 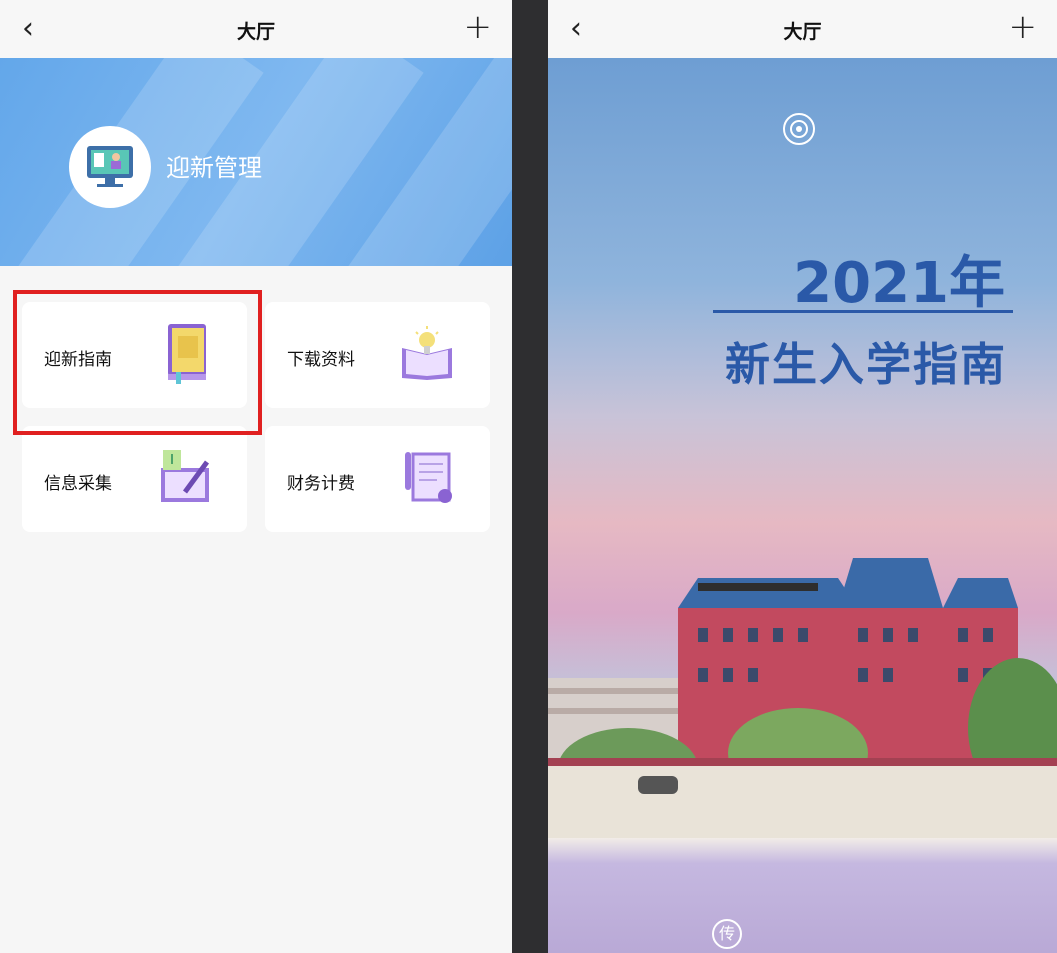 I want to click on card-info-collection: 信息采集, so click(x=134, y=479).